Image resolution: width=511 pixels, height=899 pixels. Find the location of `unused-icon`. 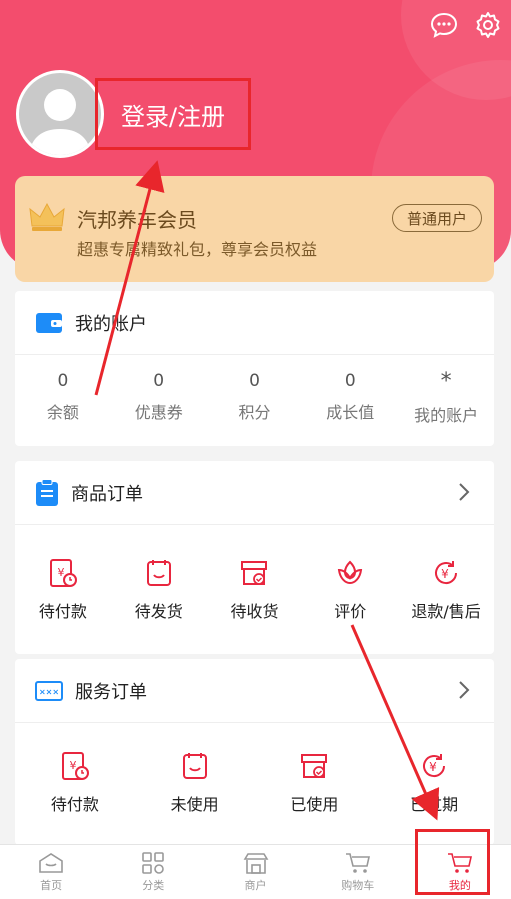

unused-icon is located at coordinates (194, 766).